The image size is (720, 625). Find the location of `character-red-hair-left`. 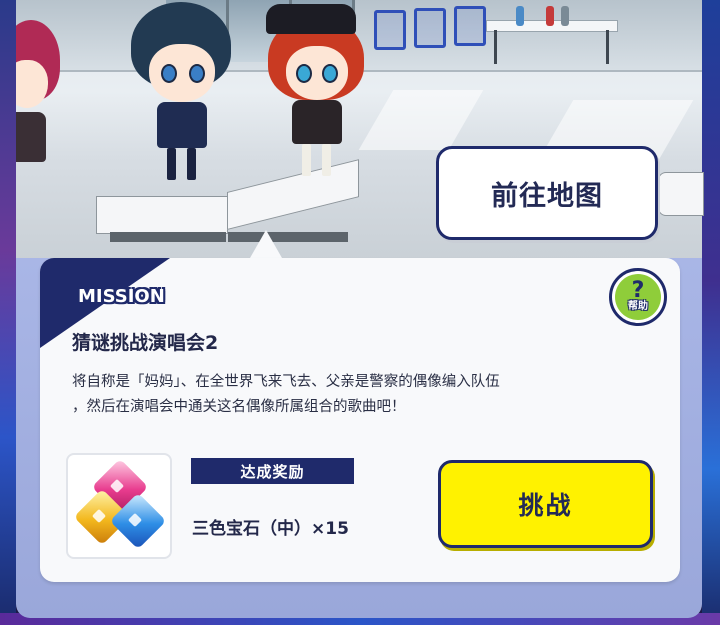

character-red-hair-left is located at coordinates (41, 105).